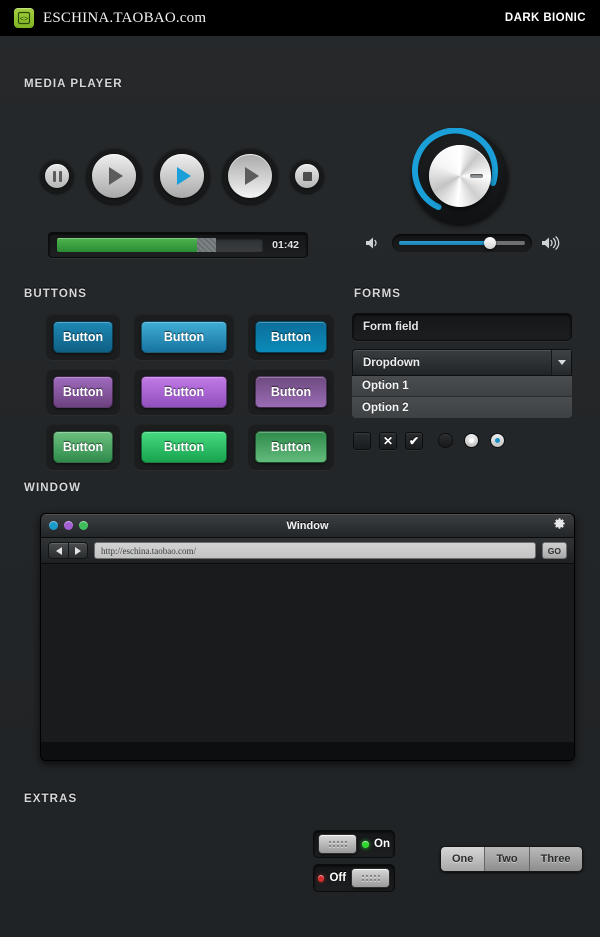 The height and width of the screenshot is (937, 600). What do you see at coordinates (382, 844) in the screenshot?
I see `toggle-label-on: On` at bounding box center [382, 844].